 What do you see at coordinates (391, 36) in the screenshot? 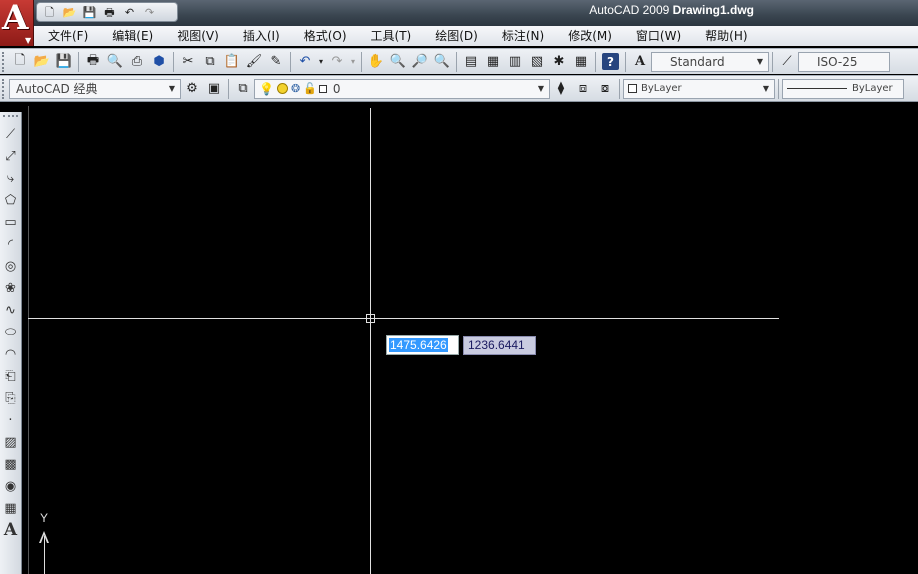
I see `menu-tools: 工具(T)` at bounding box center [391, 36].